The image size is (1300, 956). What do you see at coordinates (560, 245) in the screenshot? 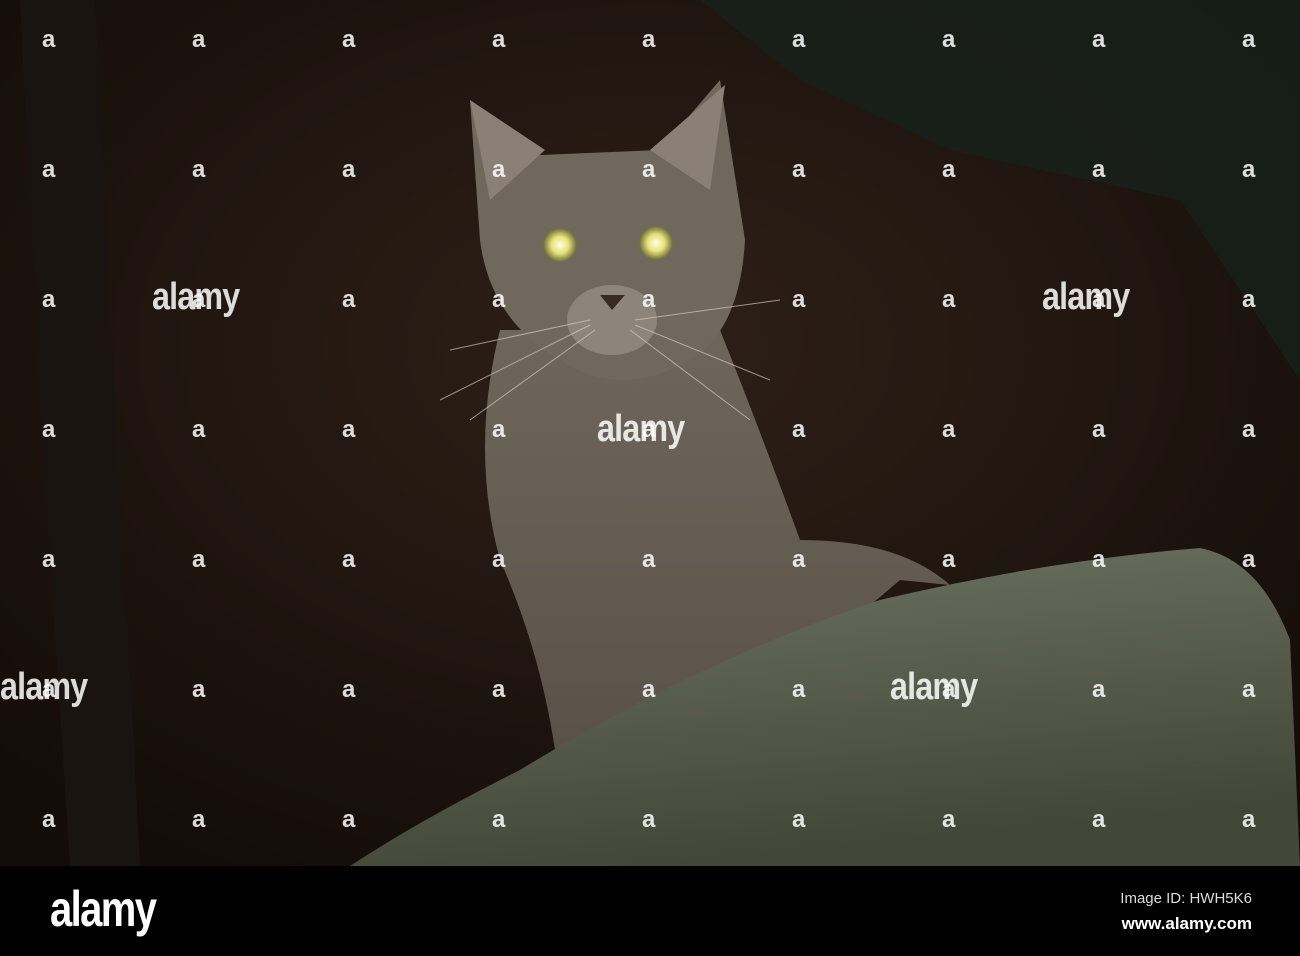
I see `cat-eye-left` at bounding box center [560, 245].